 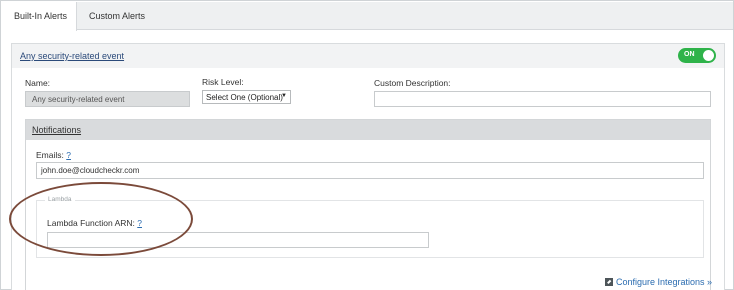 I want to click on custom-description-label: Custom Description:, so click(x=412, y=83).